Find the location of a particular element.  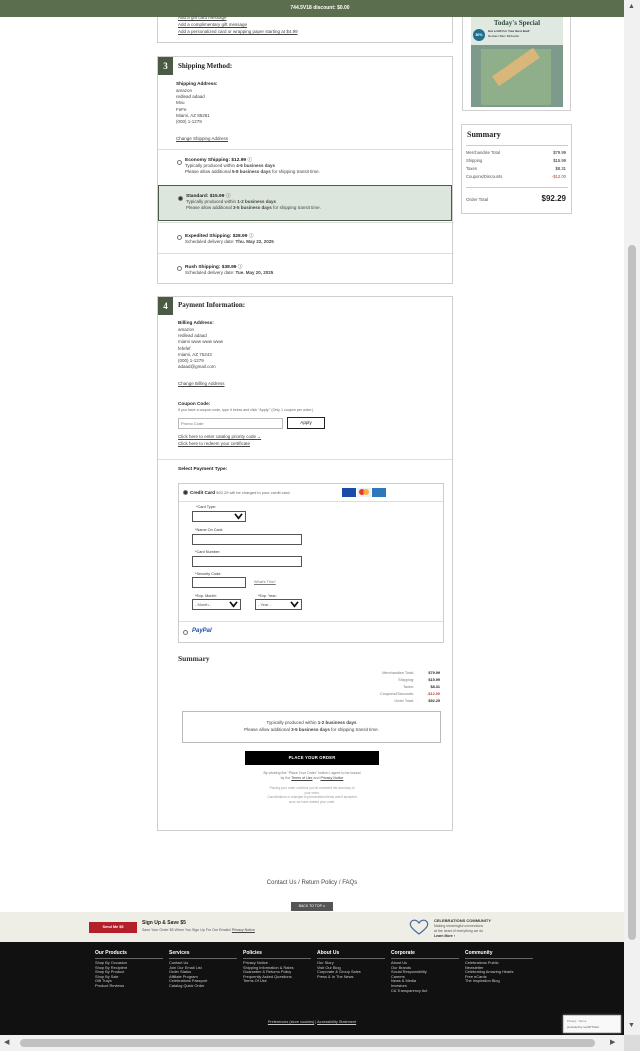

terms-of-use-link: Terms of Use is located at coordinates (301, 778).